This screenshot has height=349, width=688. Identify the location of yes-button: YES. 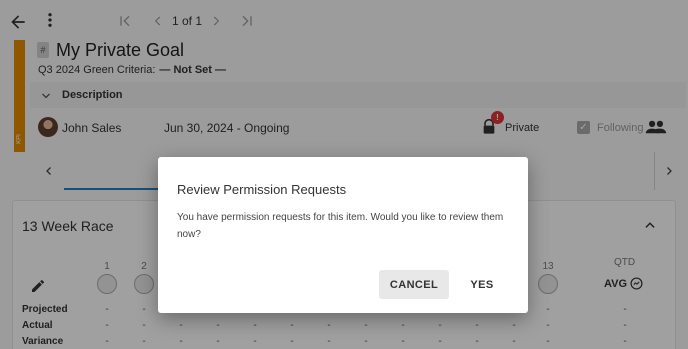
(482, 284).